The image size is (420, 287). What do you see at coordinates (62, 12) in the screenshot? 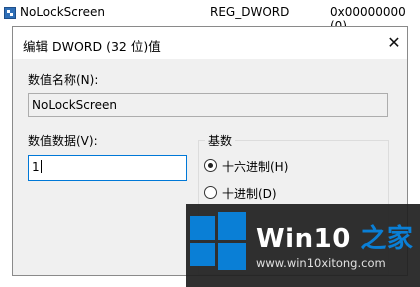
I see `registry-value-name: NoLockScreen` at bounding box center [62, 12].